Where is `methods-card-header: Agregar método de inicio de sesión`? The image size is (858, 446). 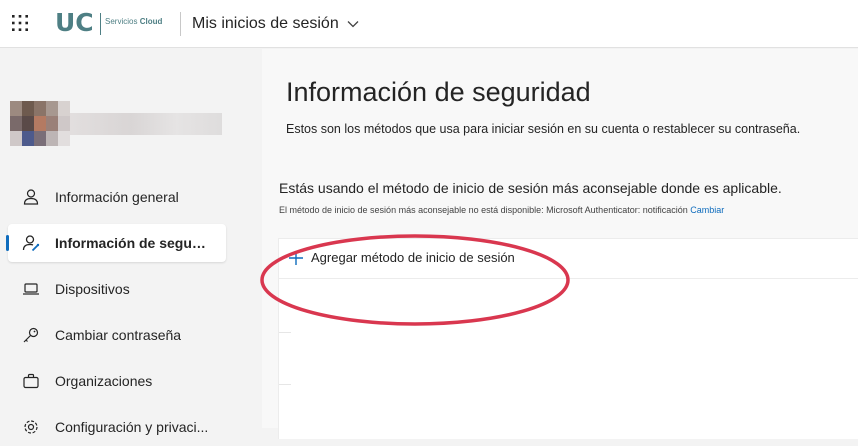
methods-card-header: Agregar método de inicio de sesión is located at coordinates (568, 259).